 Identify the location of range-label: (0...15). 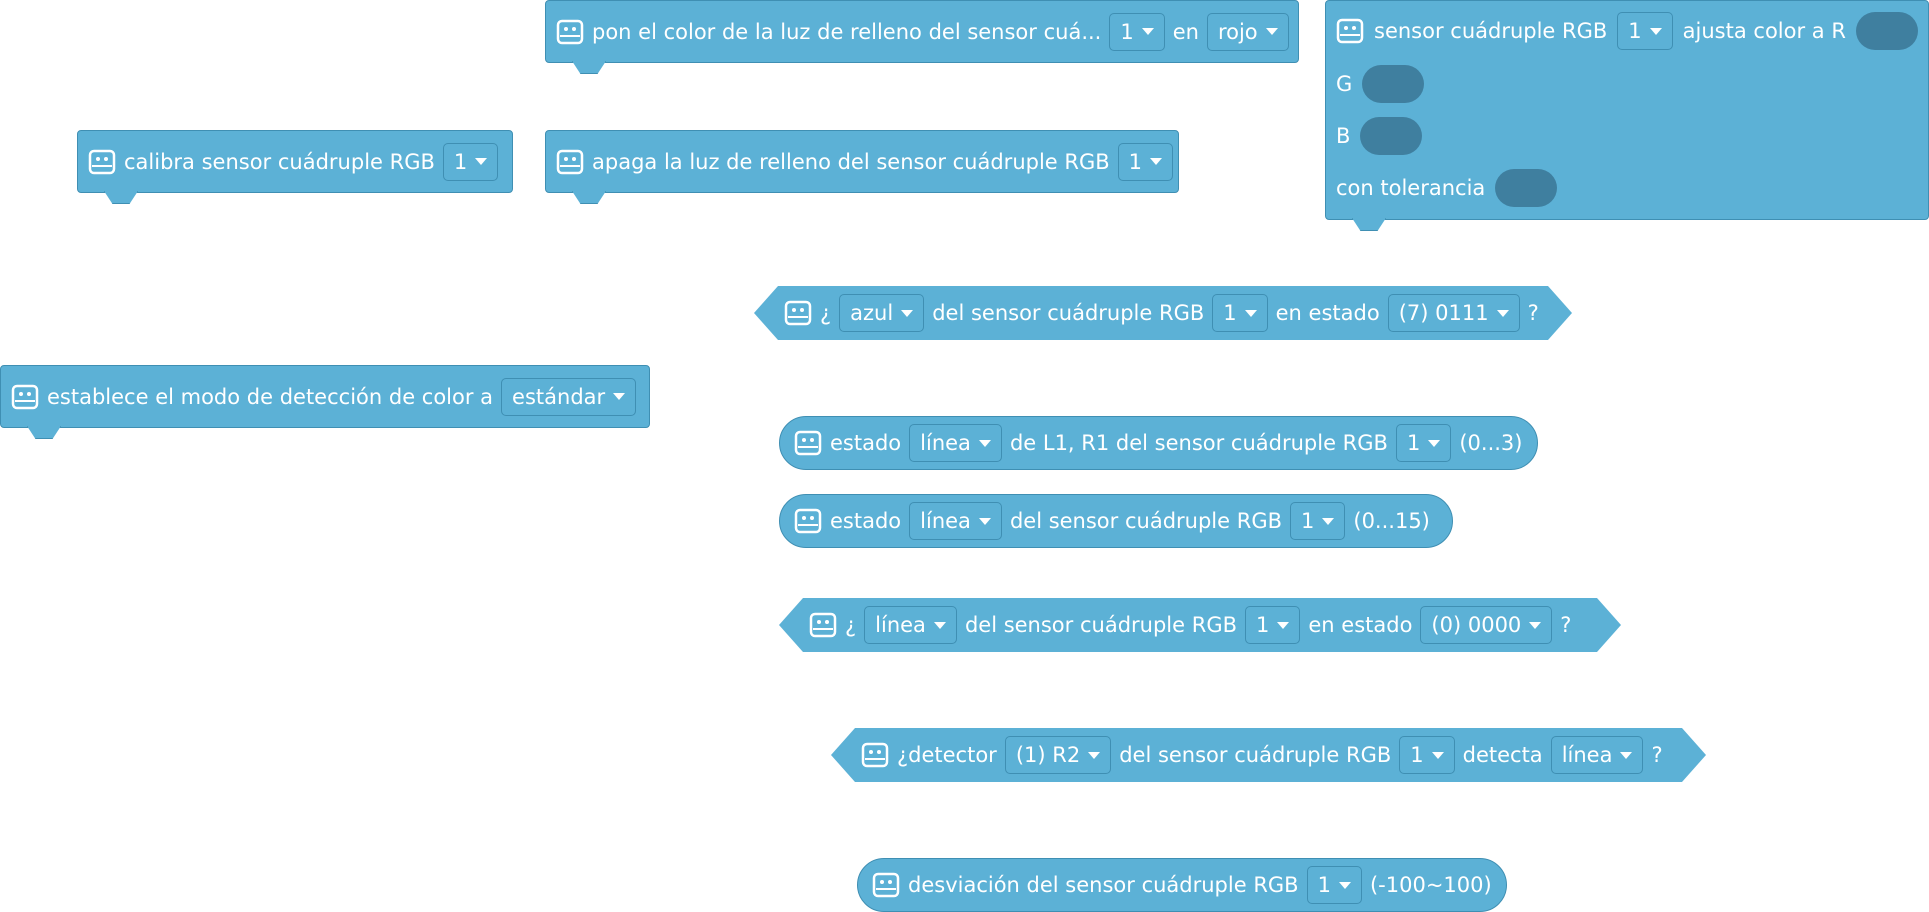
(1391, 521).